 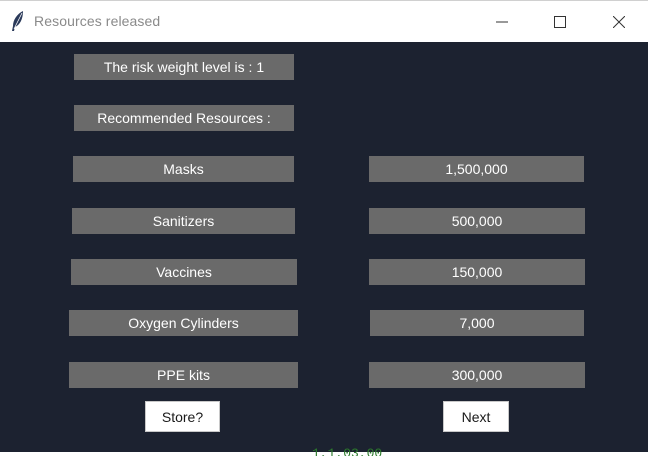 I want to click on resource-name-oxygen-cylinders: Oxygen Cylinders, so click(x=183, y=323).